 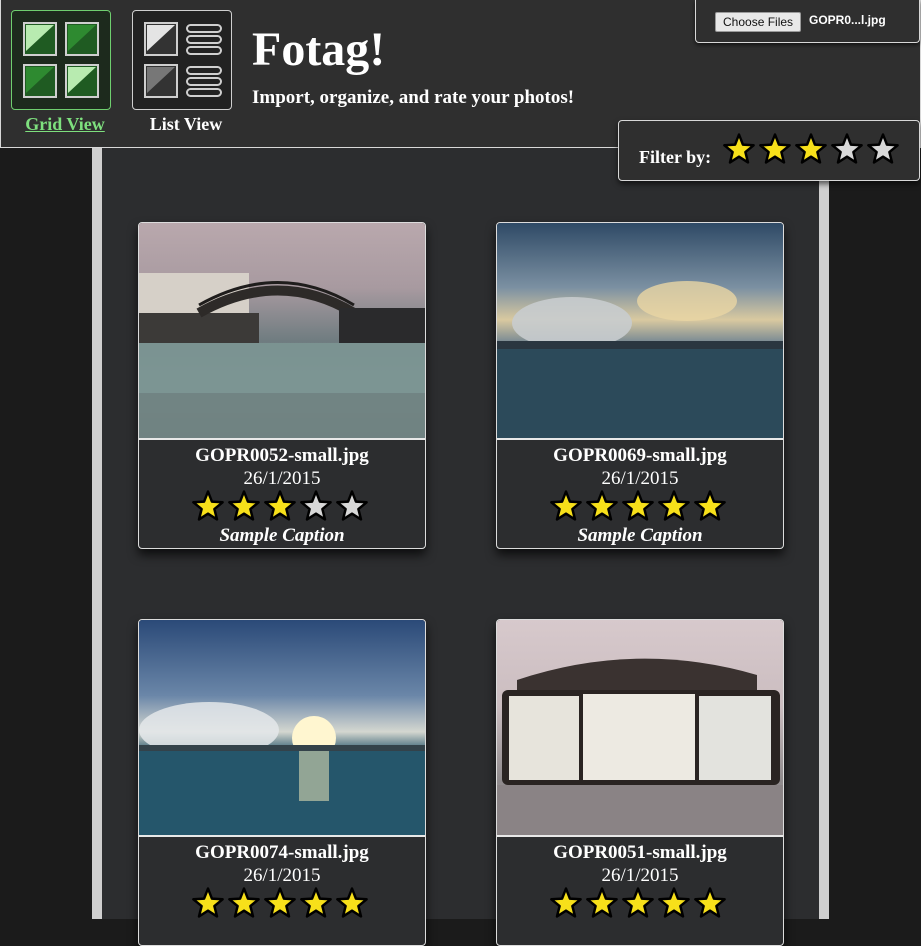 What do you see at coordinates (65, 124) in the screenshot?
I see `grid-view-label: Grid View` at bounding box center [65, 124].